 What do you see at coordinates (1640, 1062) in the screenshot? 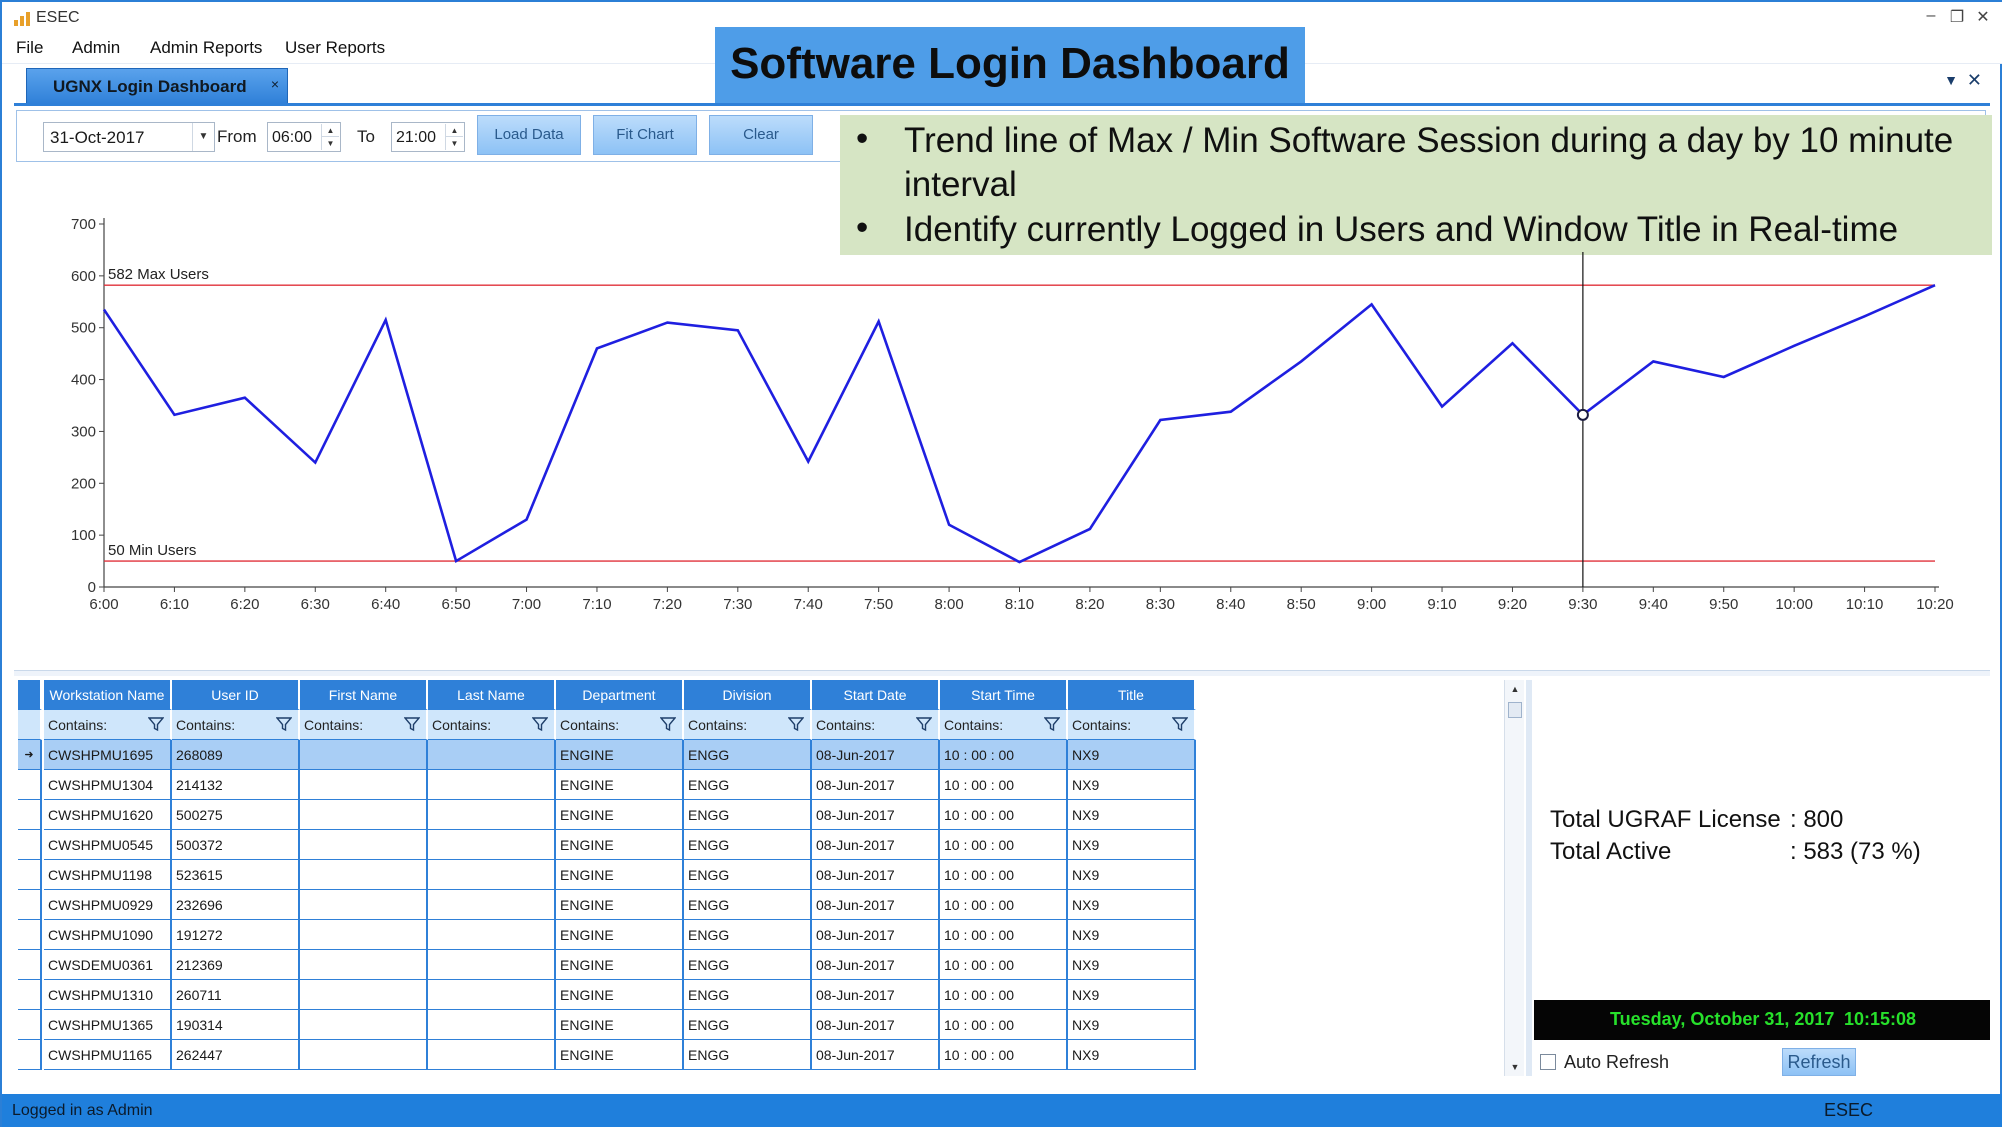
I see `auto-refresh-checkbox: Auto Refresh` at bounding box center [1640, 1062].